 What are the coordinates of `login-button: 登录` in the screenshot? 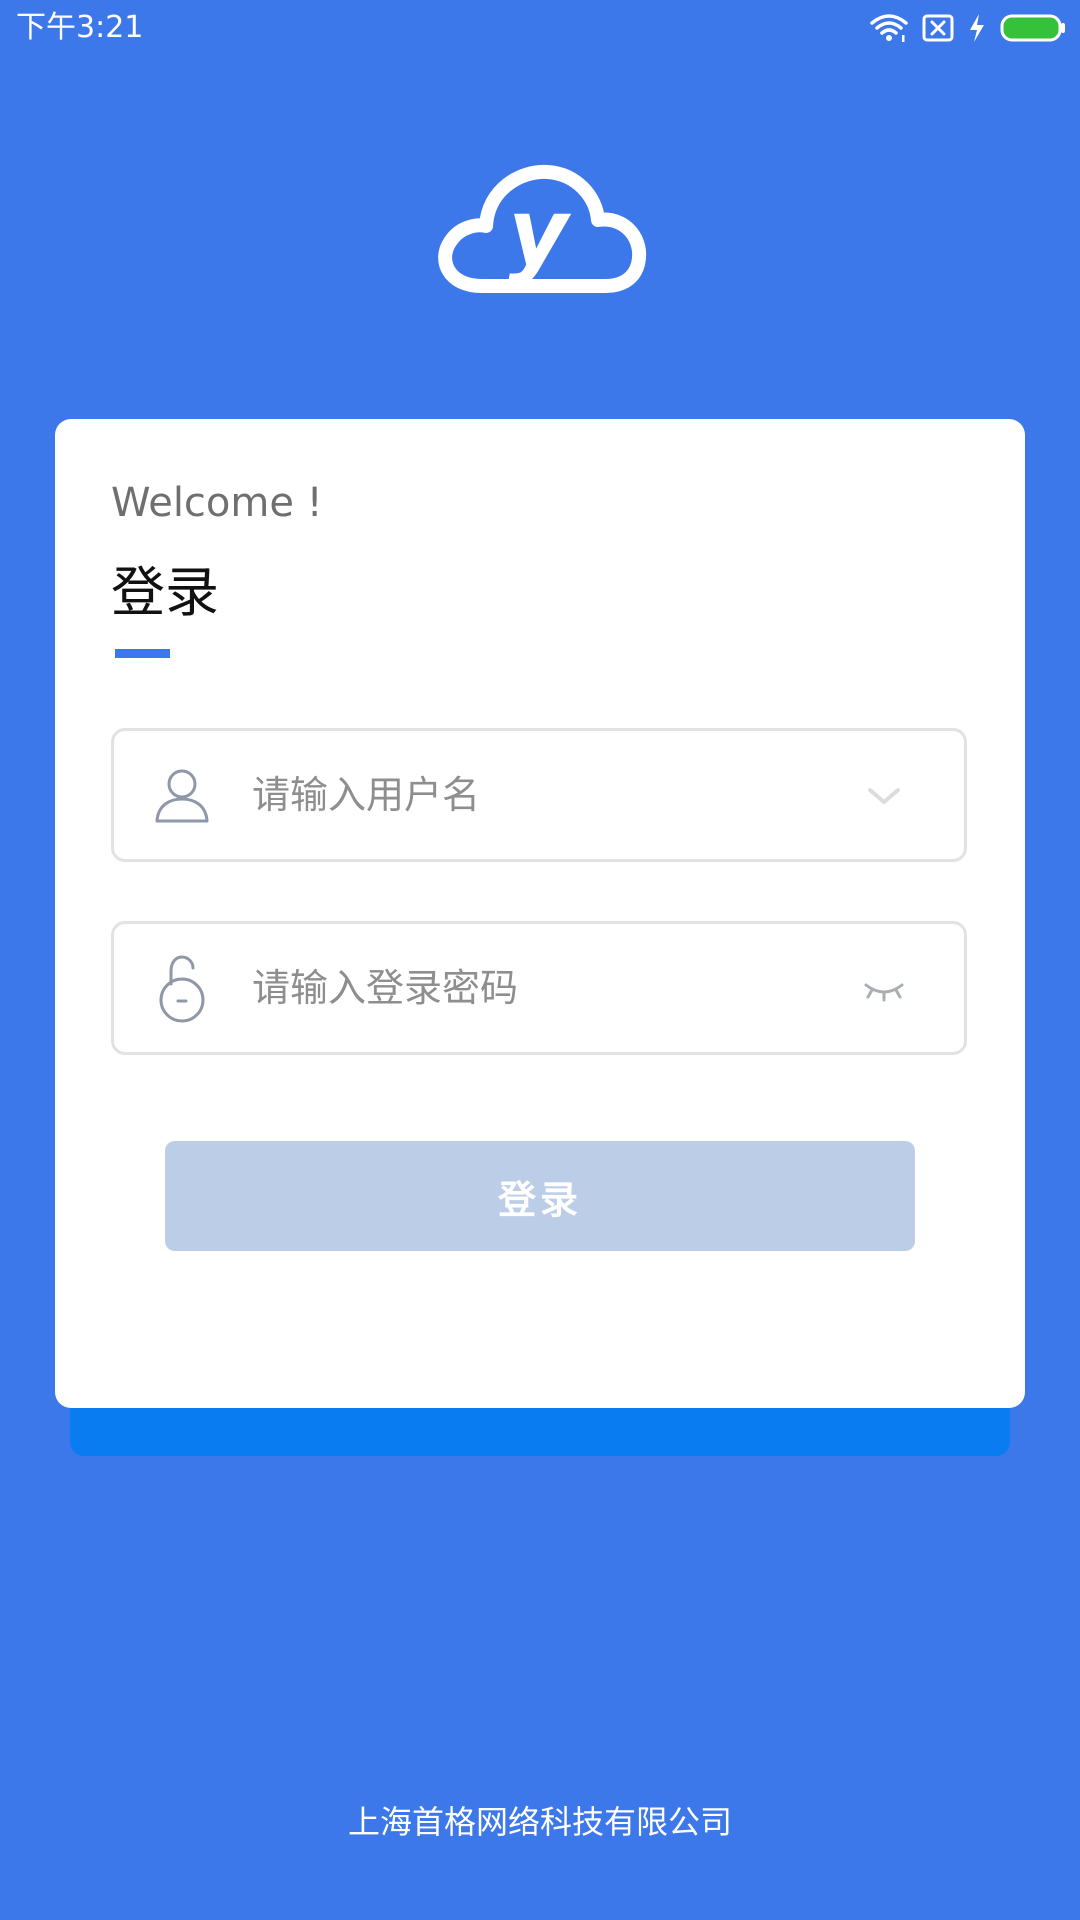 It's located at (540, 1196).